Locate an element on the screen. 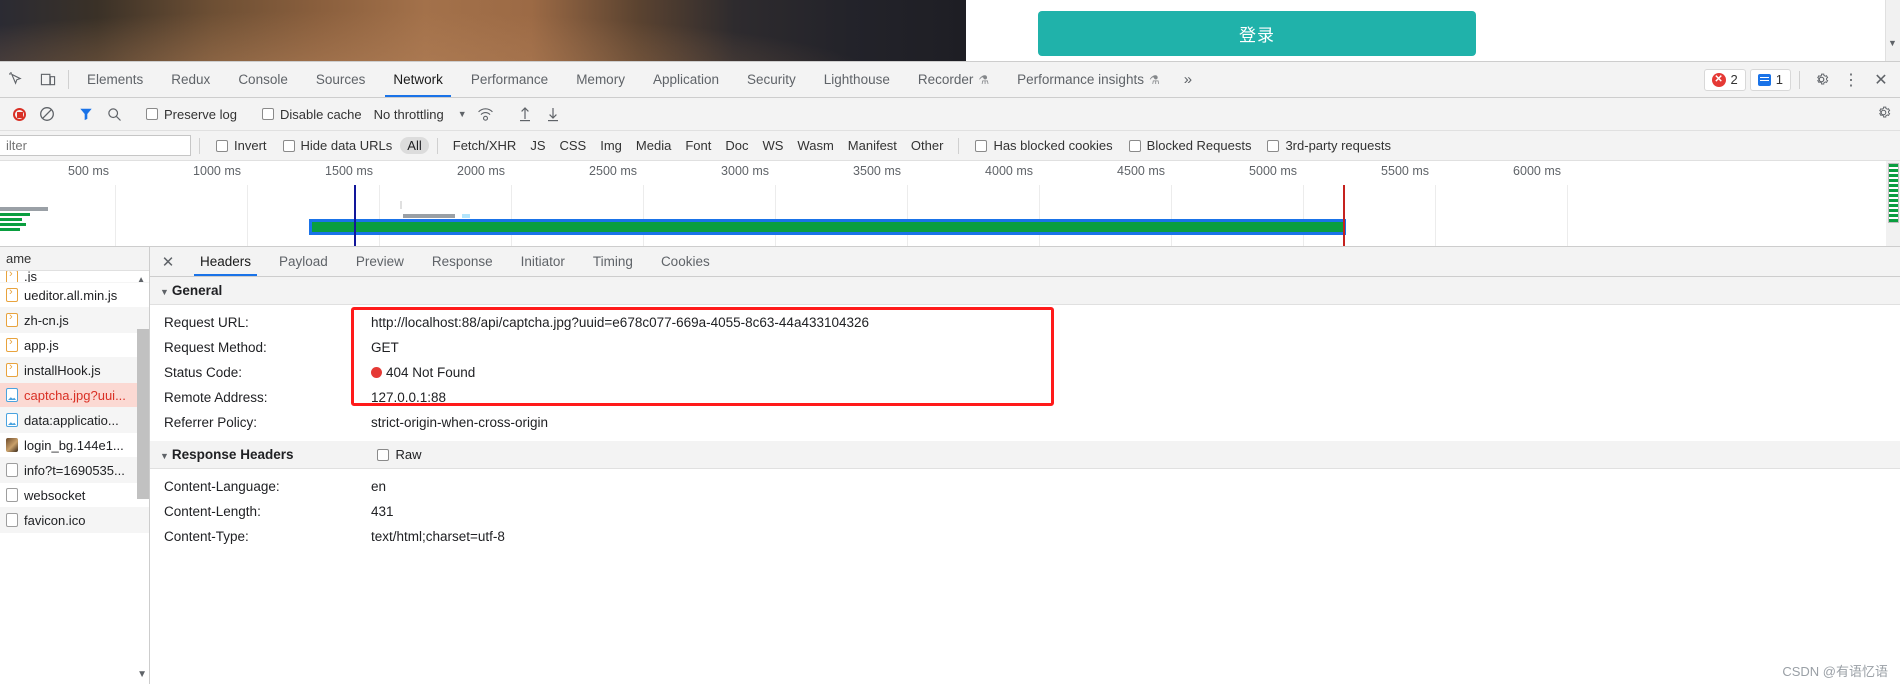 The height and width of the screenshot is (684, 1900). list-item: favicon.ico is located at coordinates (74, 520).